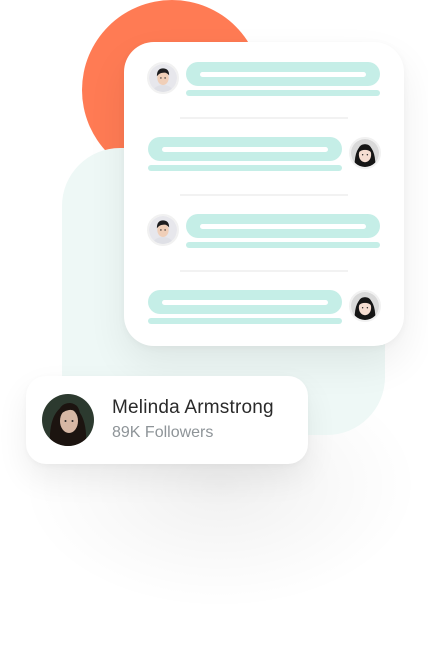 The image size is (428, 650). Describe the element at coordinates (167, 420) in the screenshot. I see `profile-card: Melinda Armstrong 89K Followers` at that location.